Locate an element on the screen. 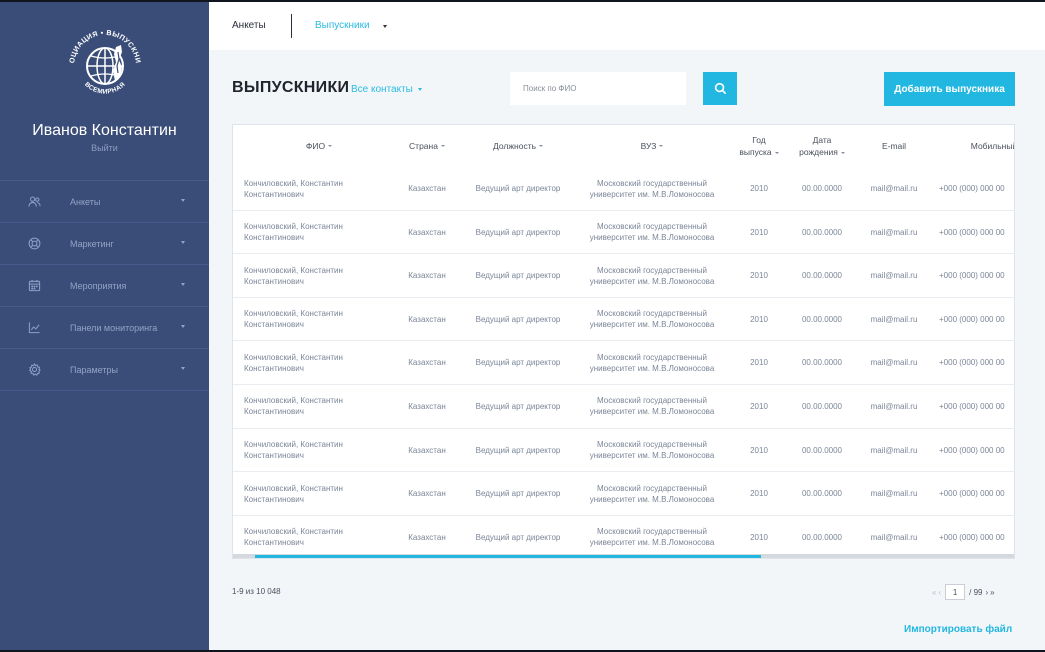 The height and width of the screenshot is (652, 1045). prev-page-icon: ‹ is located at coordinates (939, 592).